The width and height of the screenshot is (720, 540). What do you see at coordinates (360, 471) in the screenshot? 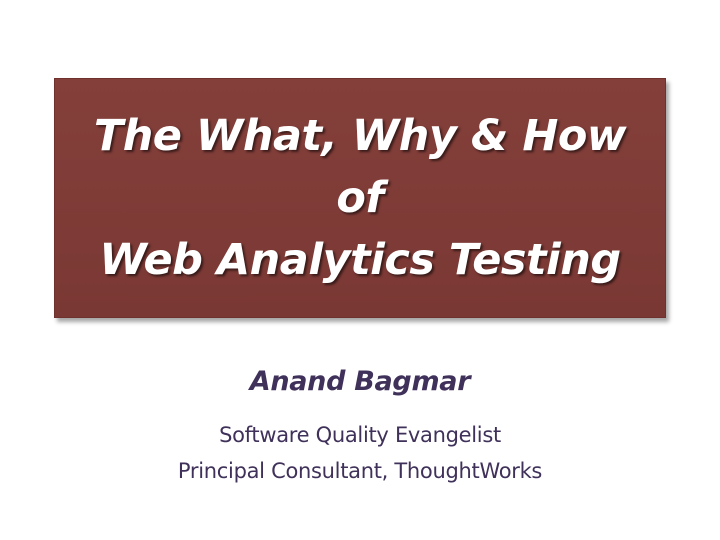
I see `author-role-2: Principal Consultant, ThoughtWorks` at bounding box center [360, 471].